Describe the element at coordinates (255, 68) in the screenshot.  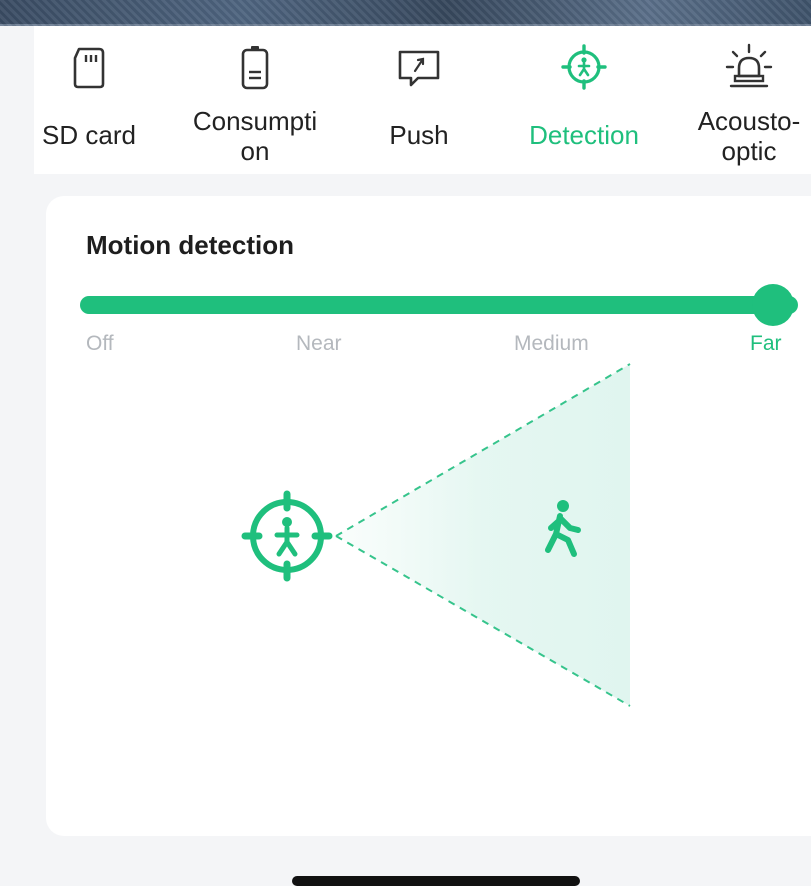
I see `battery-icon` at that location.